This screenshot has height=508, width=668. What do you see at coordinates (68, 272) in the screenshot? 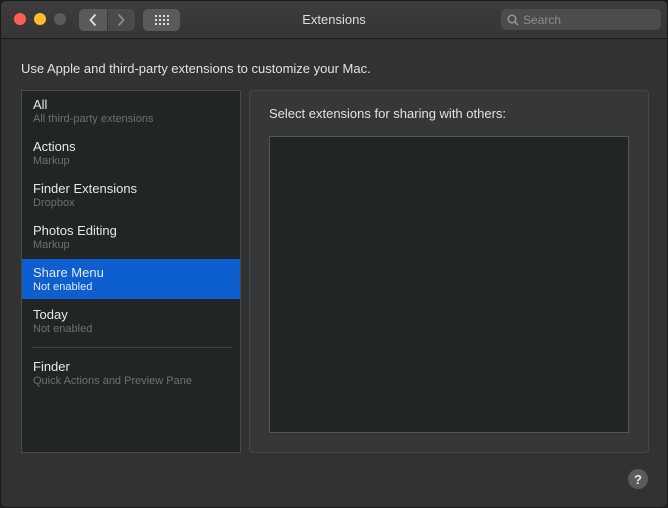
I see `sidebar-item-label: Share Menu` at bounding box center [68, 272].